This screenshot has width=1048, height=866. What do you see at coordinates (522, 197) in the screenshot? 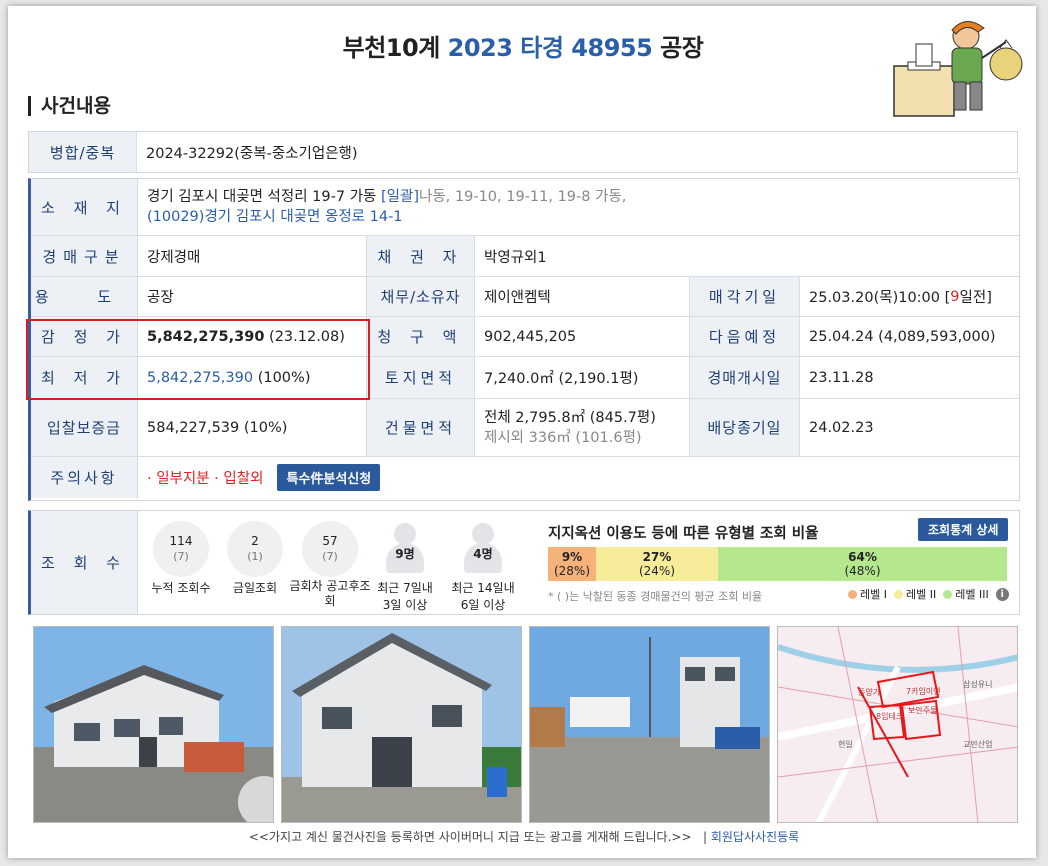
I see `bulk-rest: 나동, 19-10, 19-11, 19-8 가동,` at bounding box center [522, 197].